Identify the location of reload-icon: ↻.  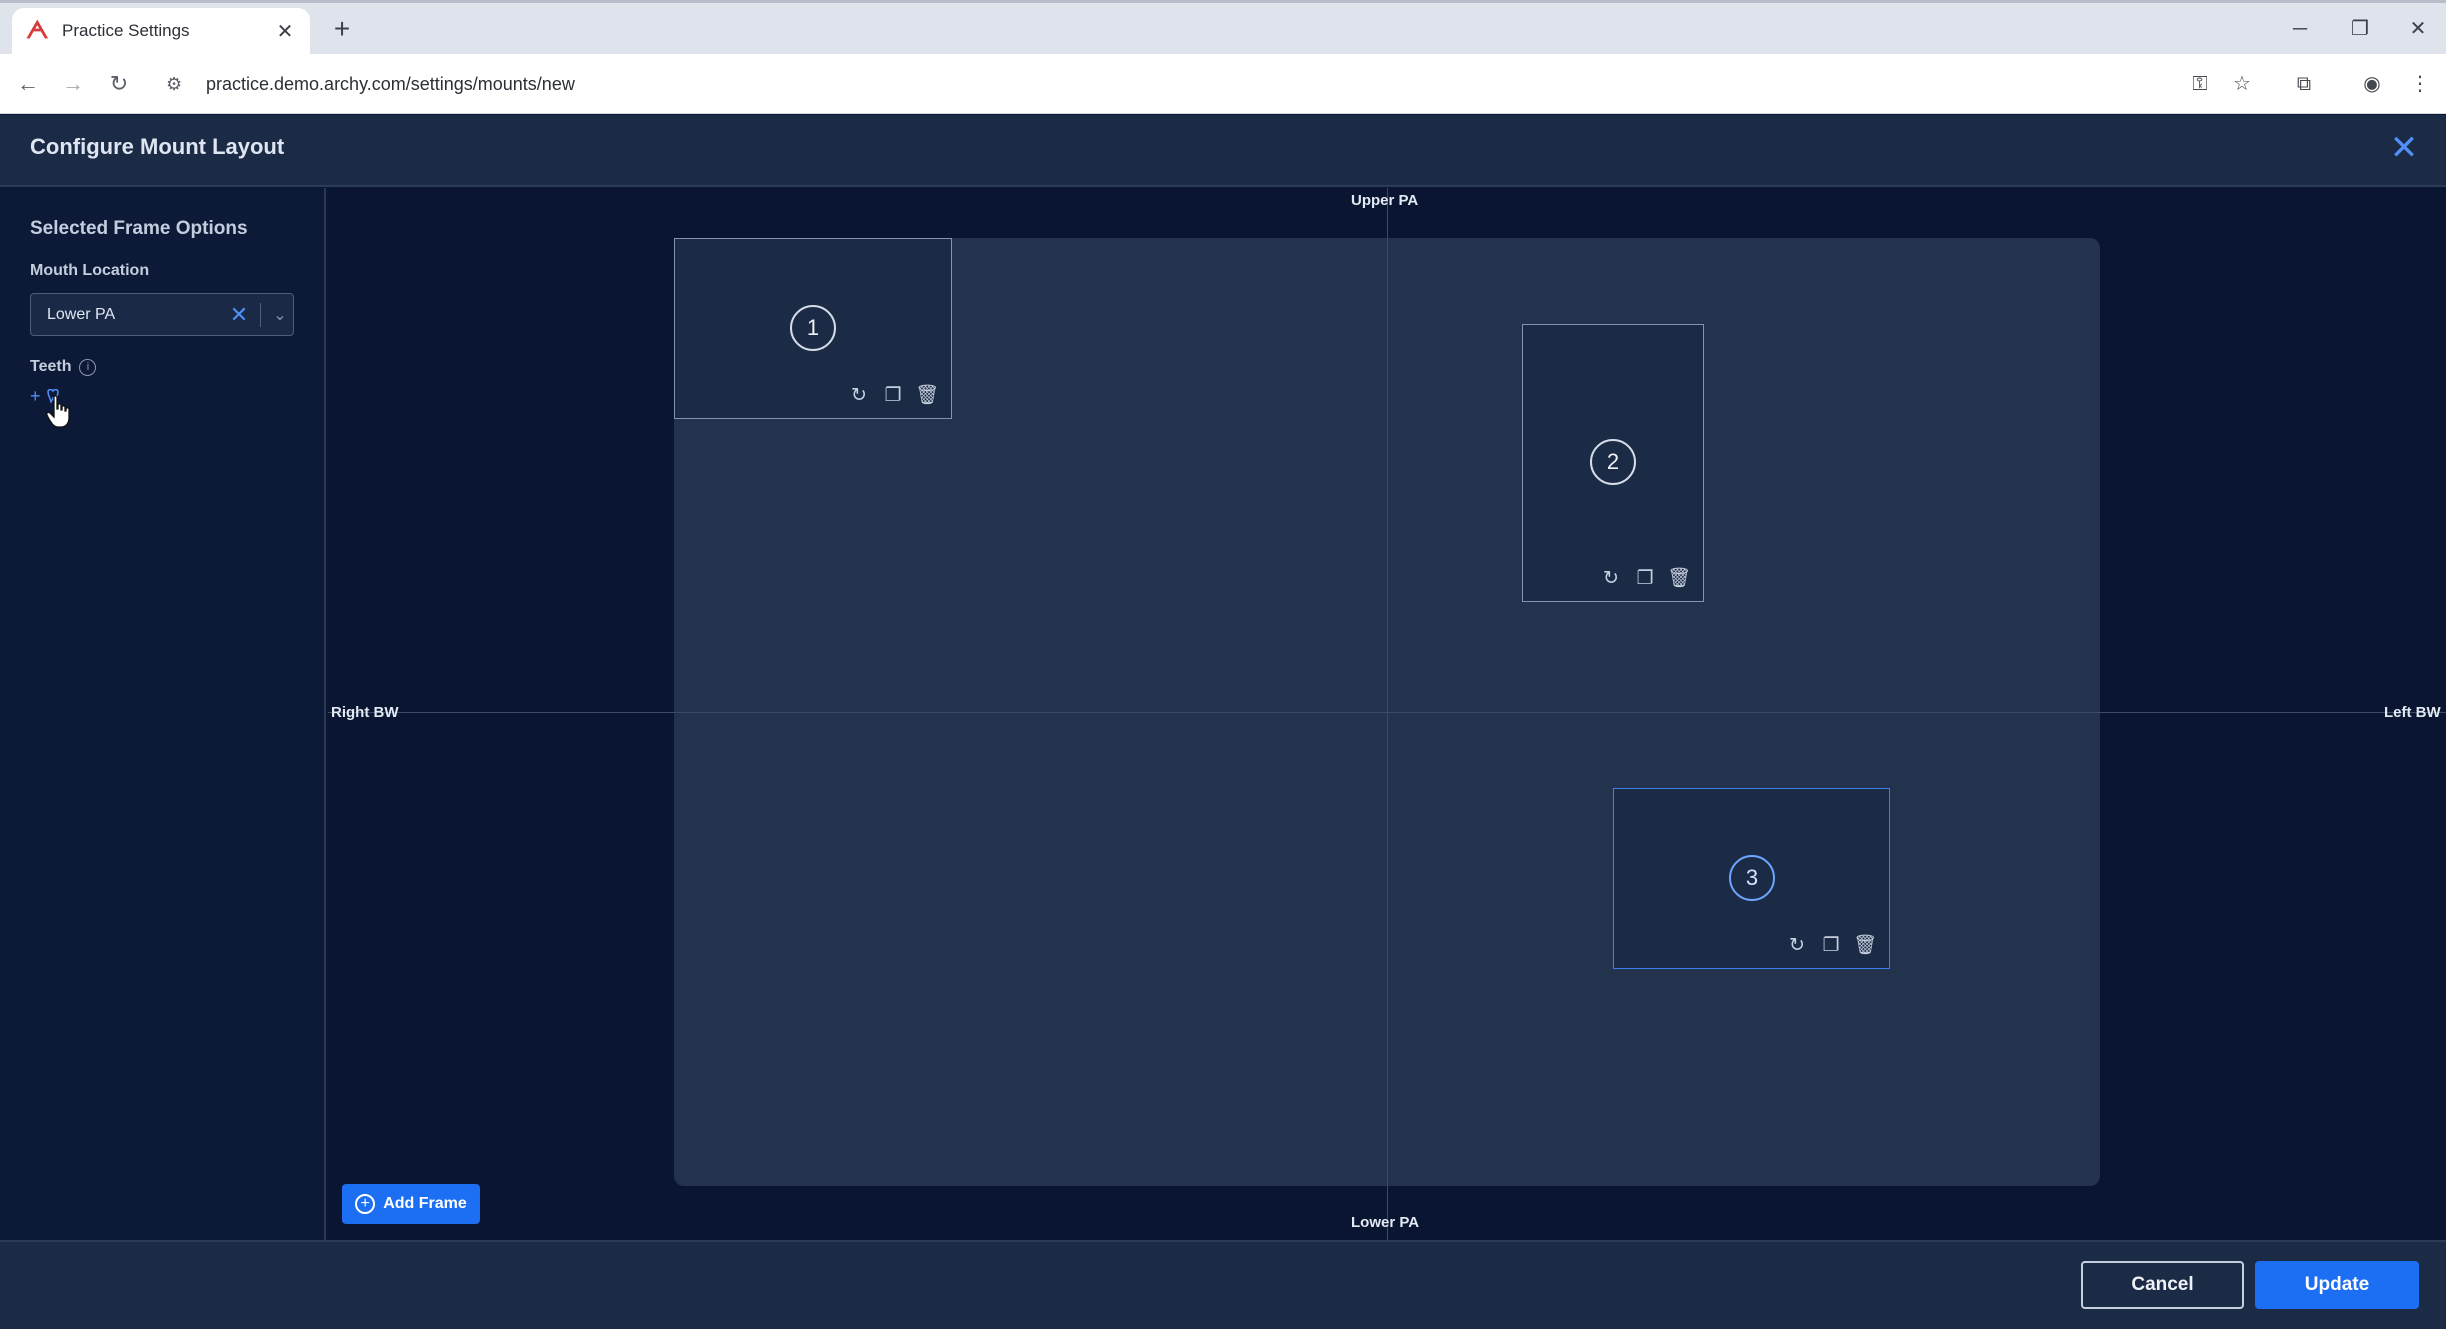
(119, 84).